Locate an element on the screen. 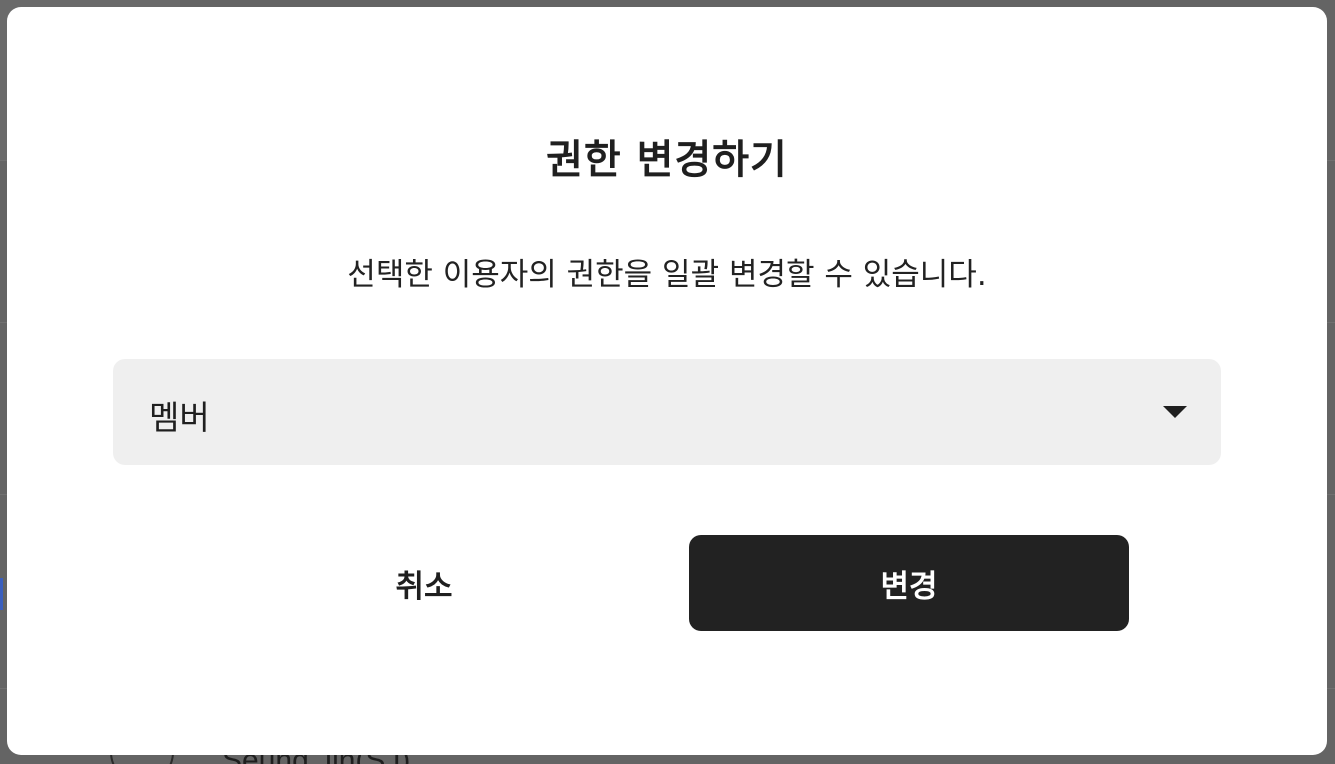 The width and height of the screenshot is (1335, 764). chevron-down-icon is located at coordinates (1175, 412).